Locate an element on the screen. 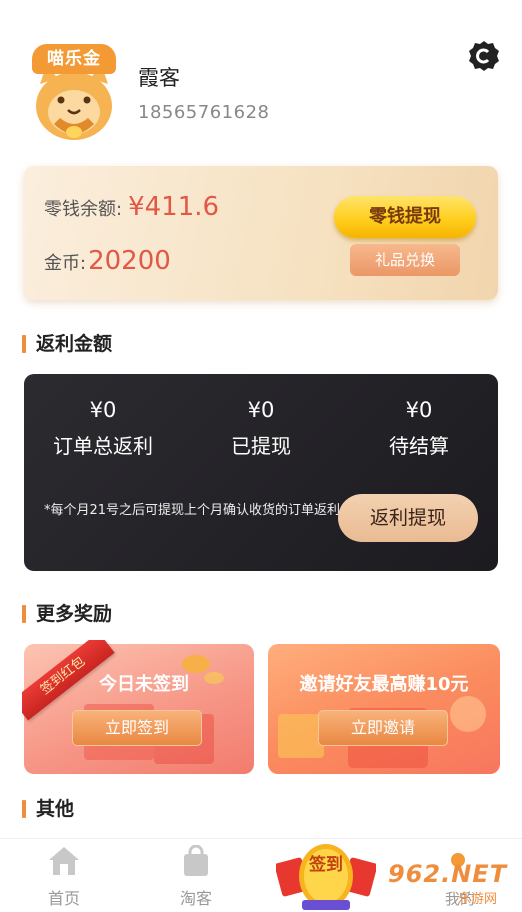 This screenshot has width=522, height=912. watermark: 962.NET 乐游网 is located at coordinates (453, 880).